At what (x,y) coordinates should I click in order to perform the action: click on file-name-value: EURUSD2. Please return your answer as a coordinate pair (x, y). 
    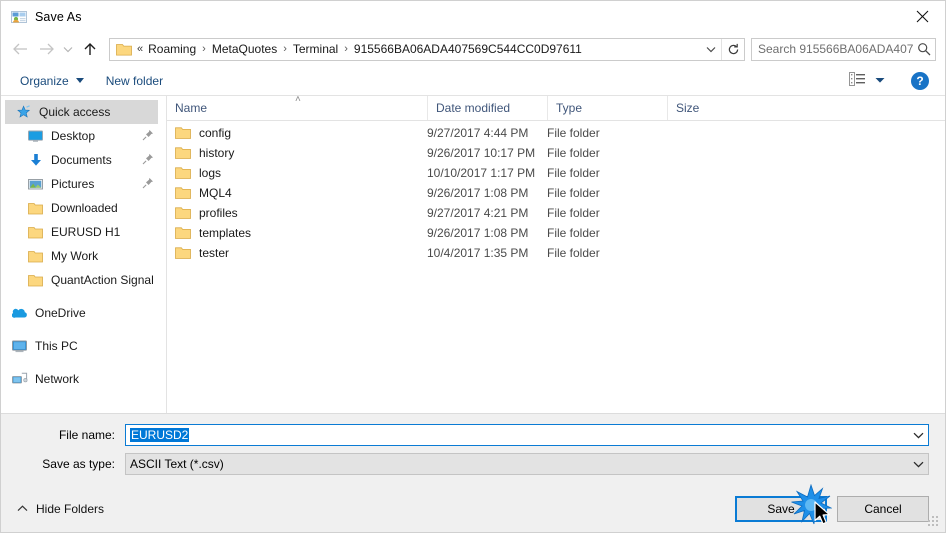
    Looking at the image, I should click on (517, 435).